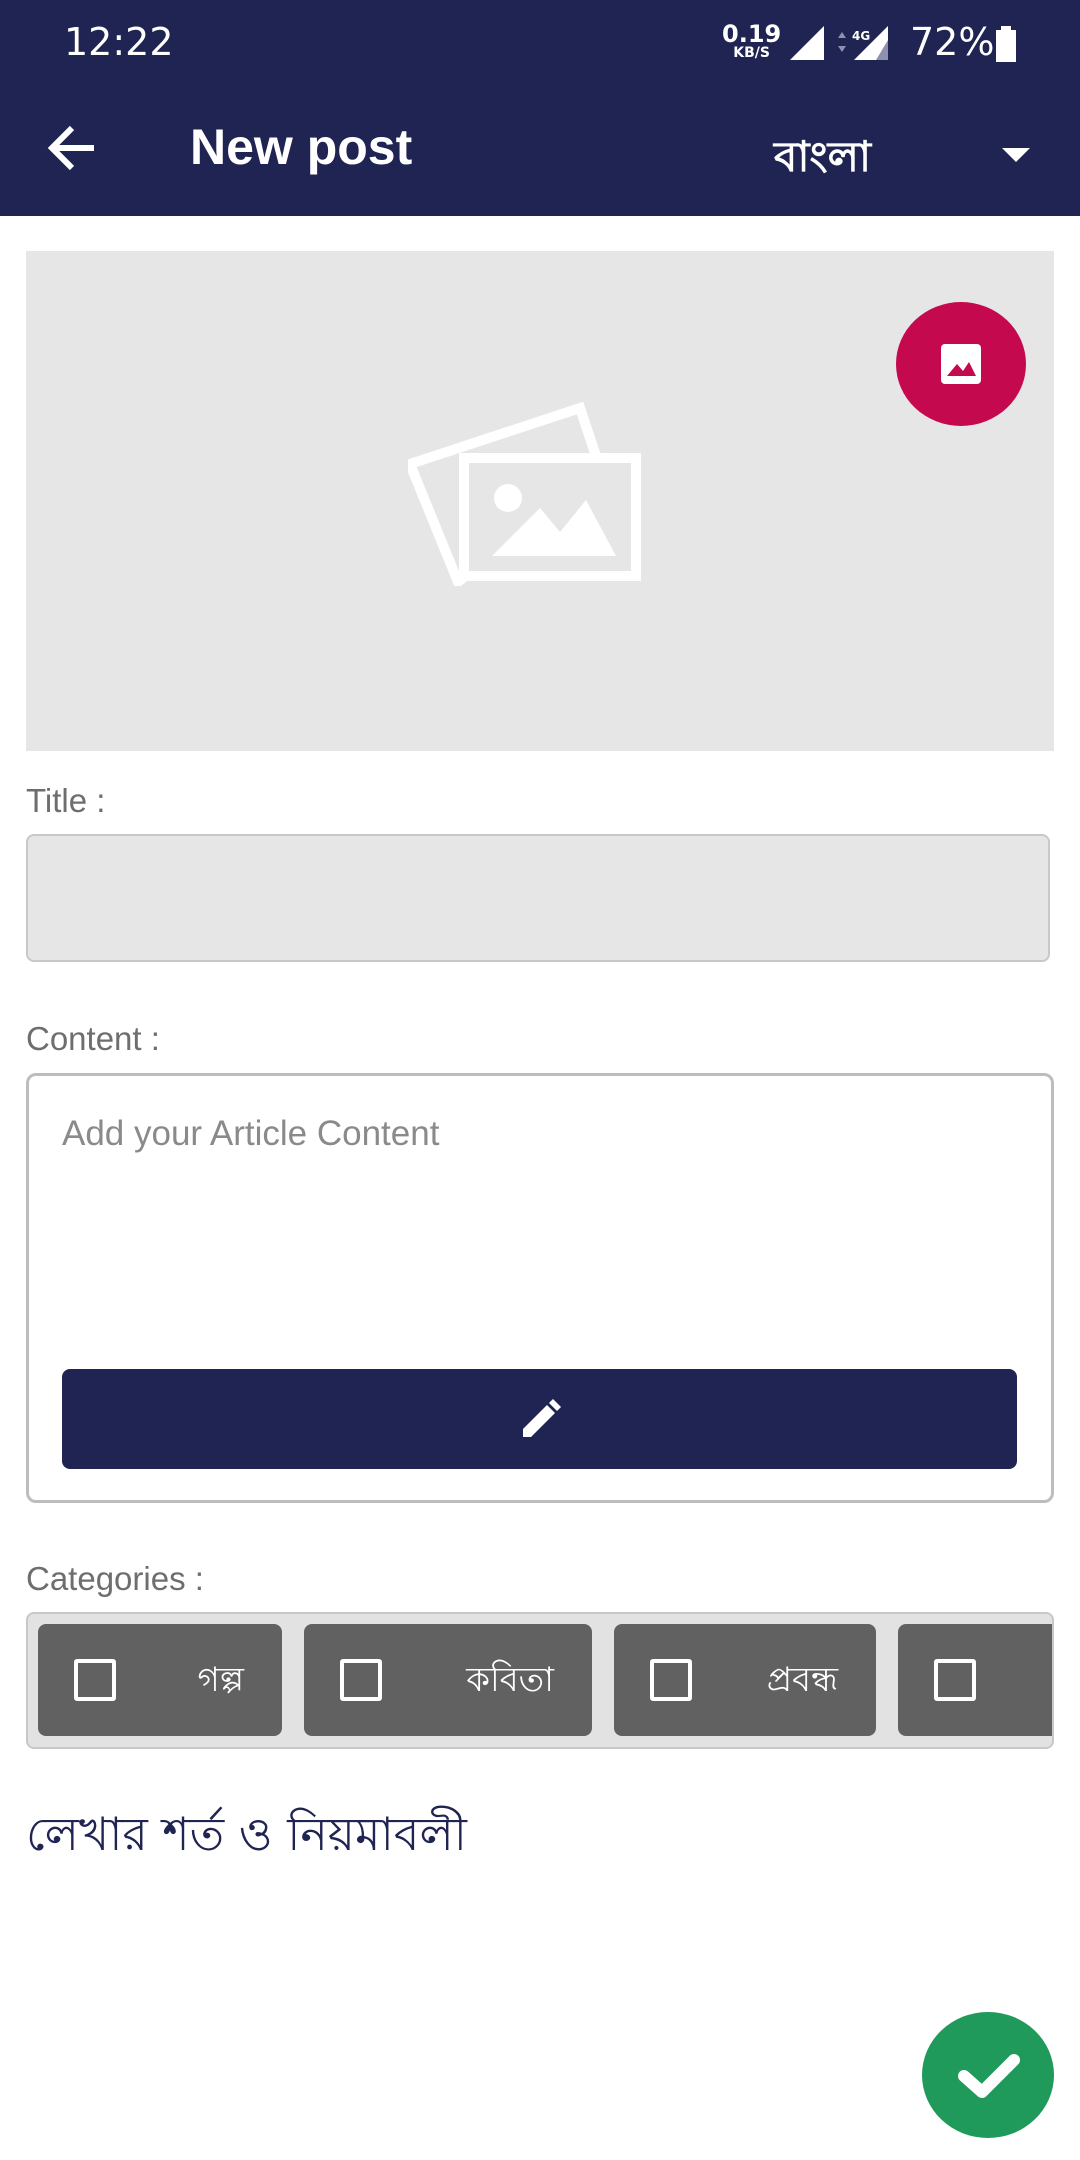 Image resolution: width=1080 pixels, height=2160 pixels. I want to click on language-selector: বাংলা, so click(822, 159).